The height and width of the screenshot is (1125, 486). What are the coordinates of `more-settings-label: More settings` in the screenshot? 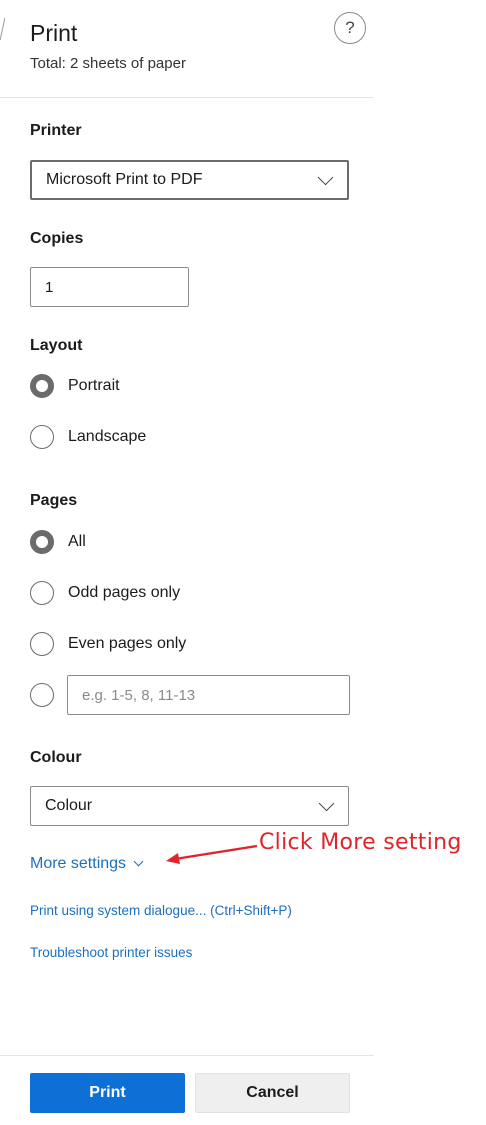 It's located at (78, 863).